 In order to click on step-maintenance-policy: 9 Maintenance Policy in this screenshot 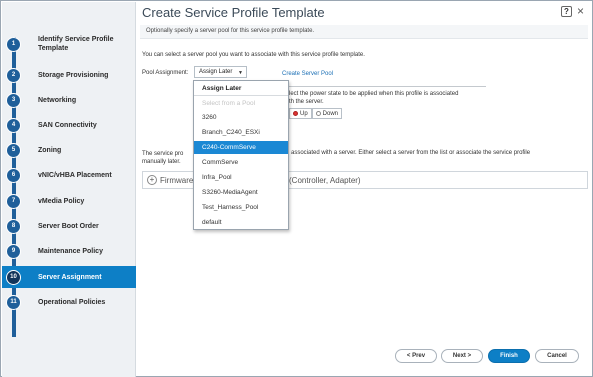, I will do `click(69, 251)`.